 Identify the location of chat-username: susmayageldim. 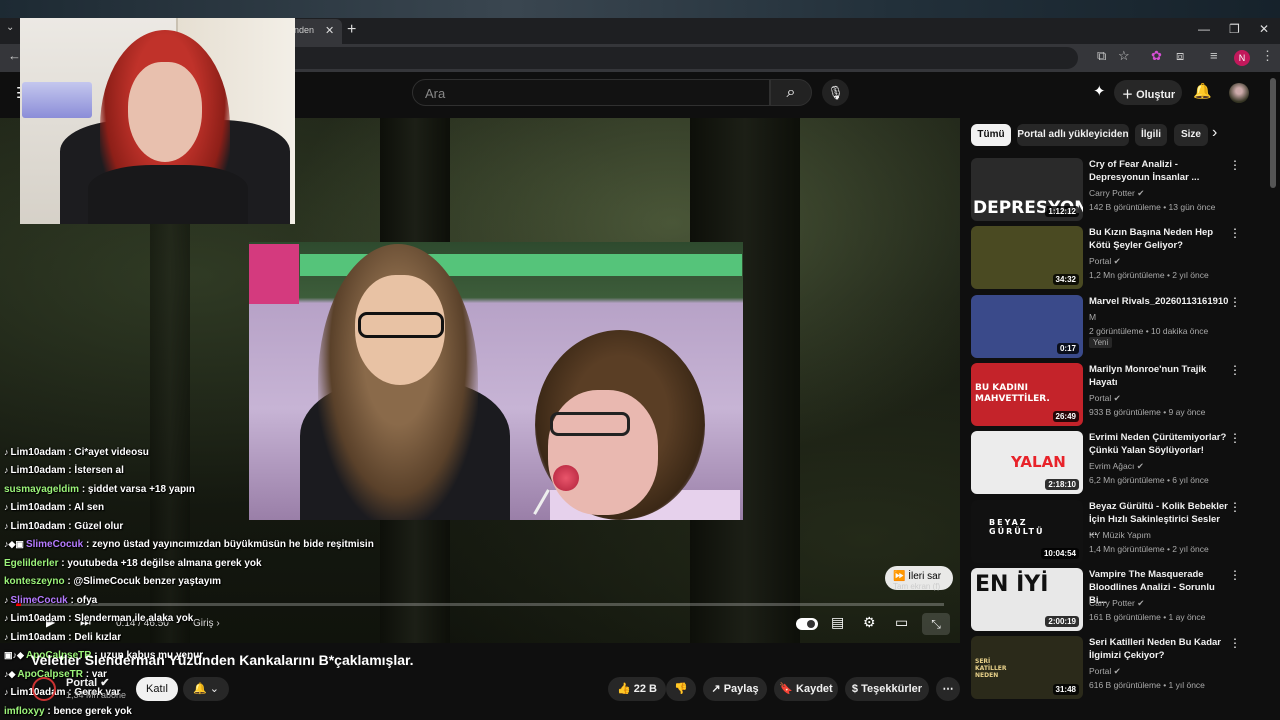
(41, 489).